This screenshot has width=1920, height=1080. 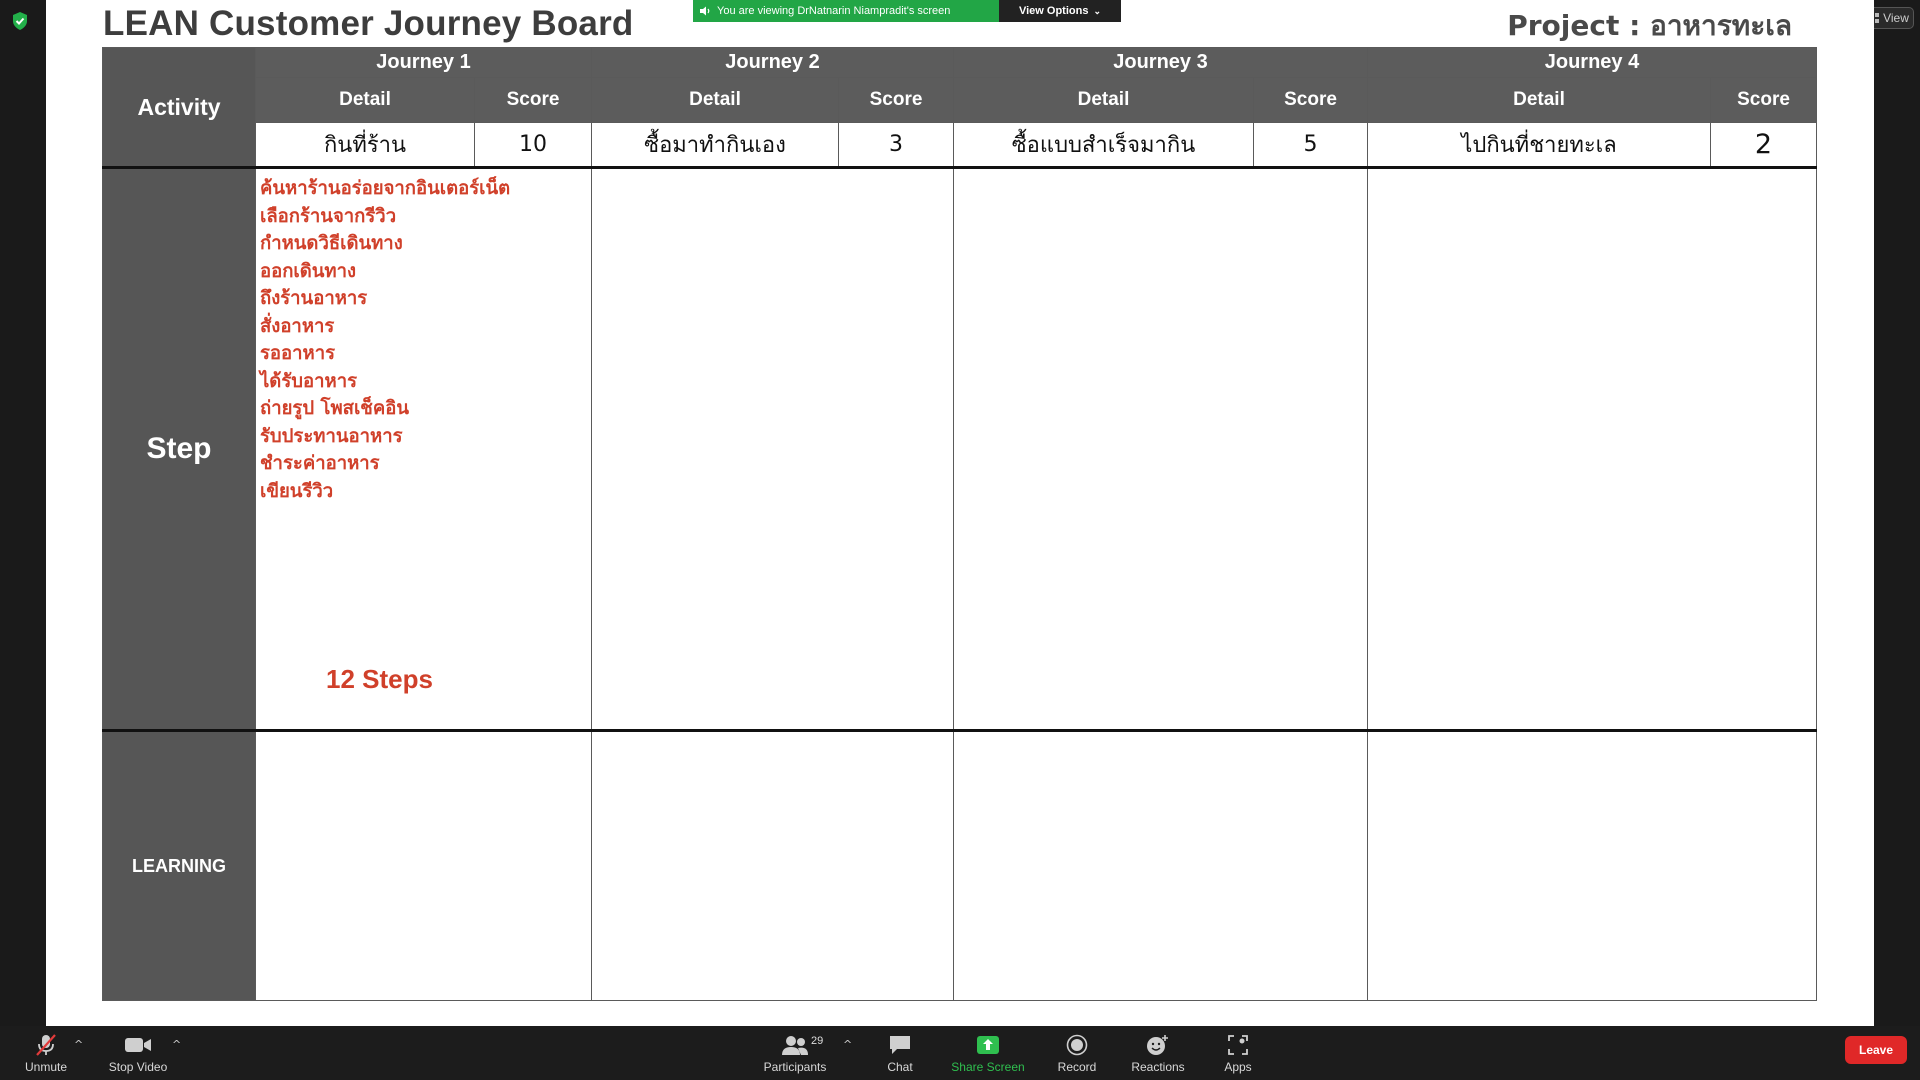 What do you see at coordinates (1077, 1066) in the screenshot?
I see `record-label: Record` at bounding box center [1077, 1066].